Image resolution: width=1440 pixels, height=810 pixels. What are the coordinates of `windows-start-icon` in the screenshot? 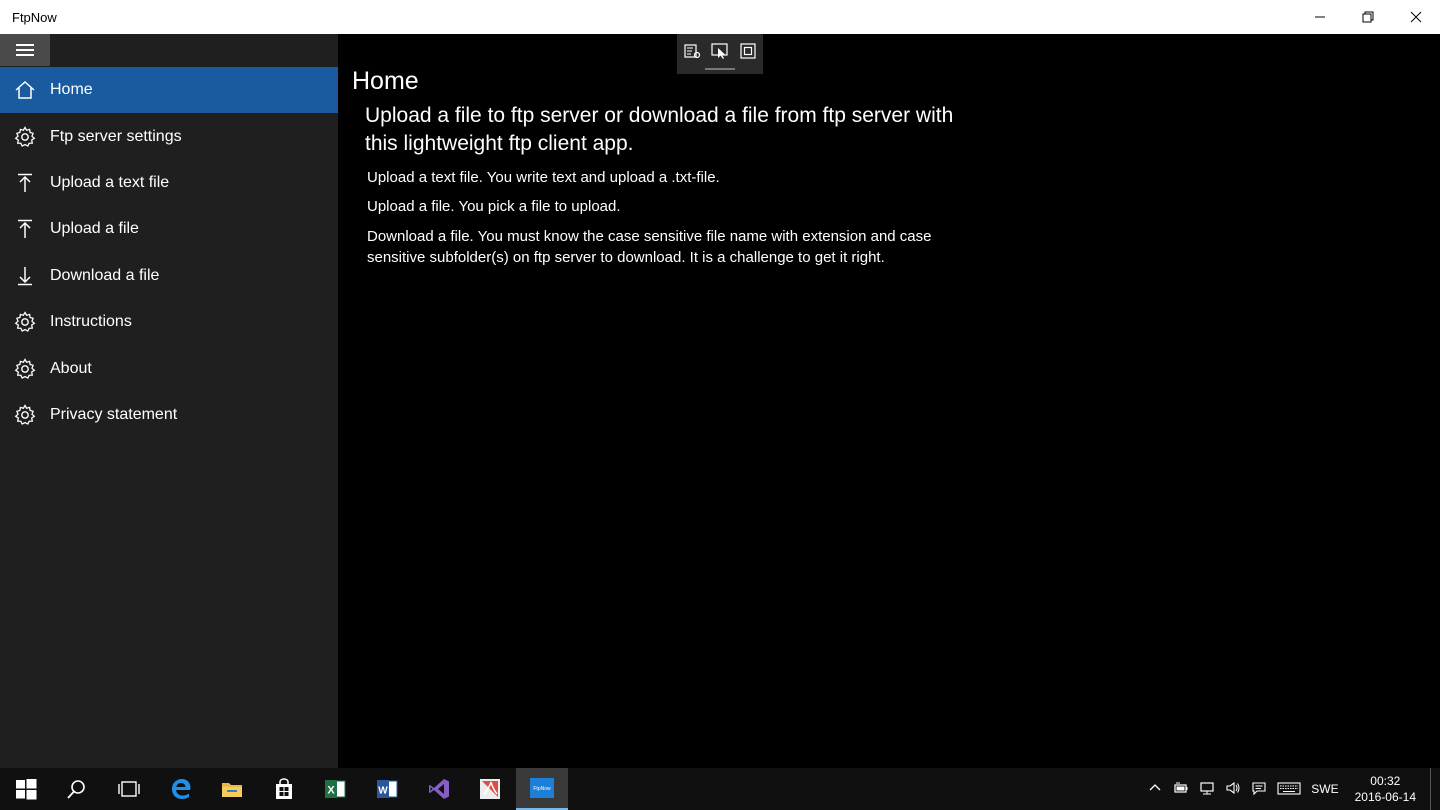 It's located at (26, 789).